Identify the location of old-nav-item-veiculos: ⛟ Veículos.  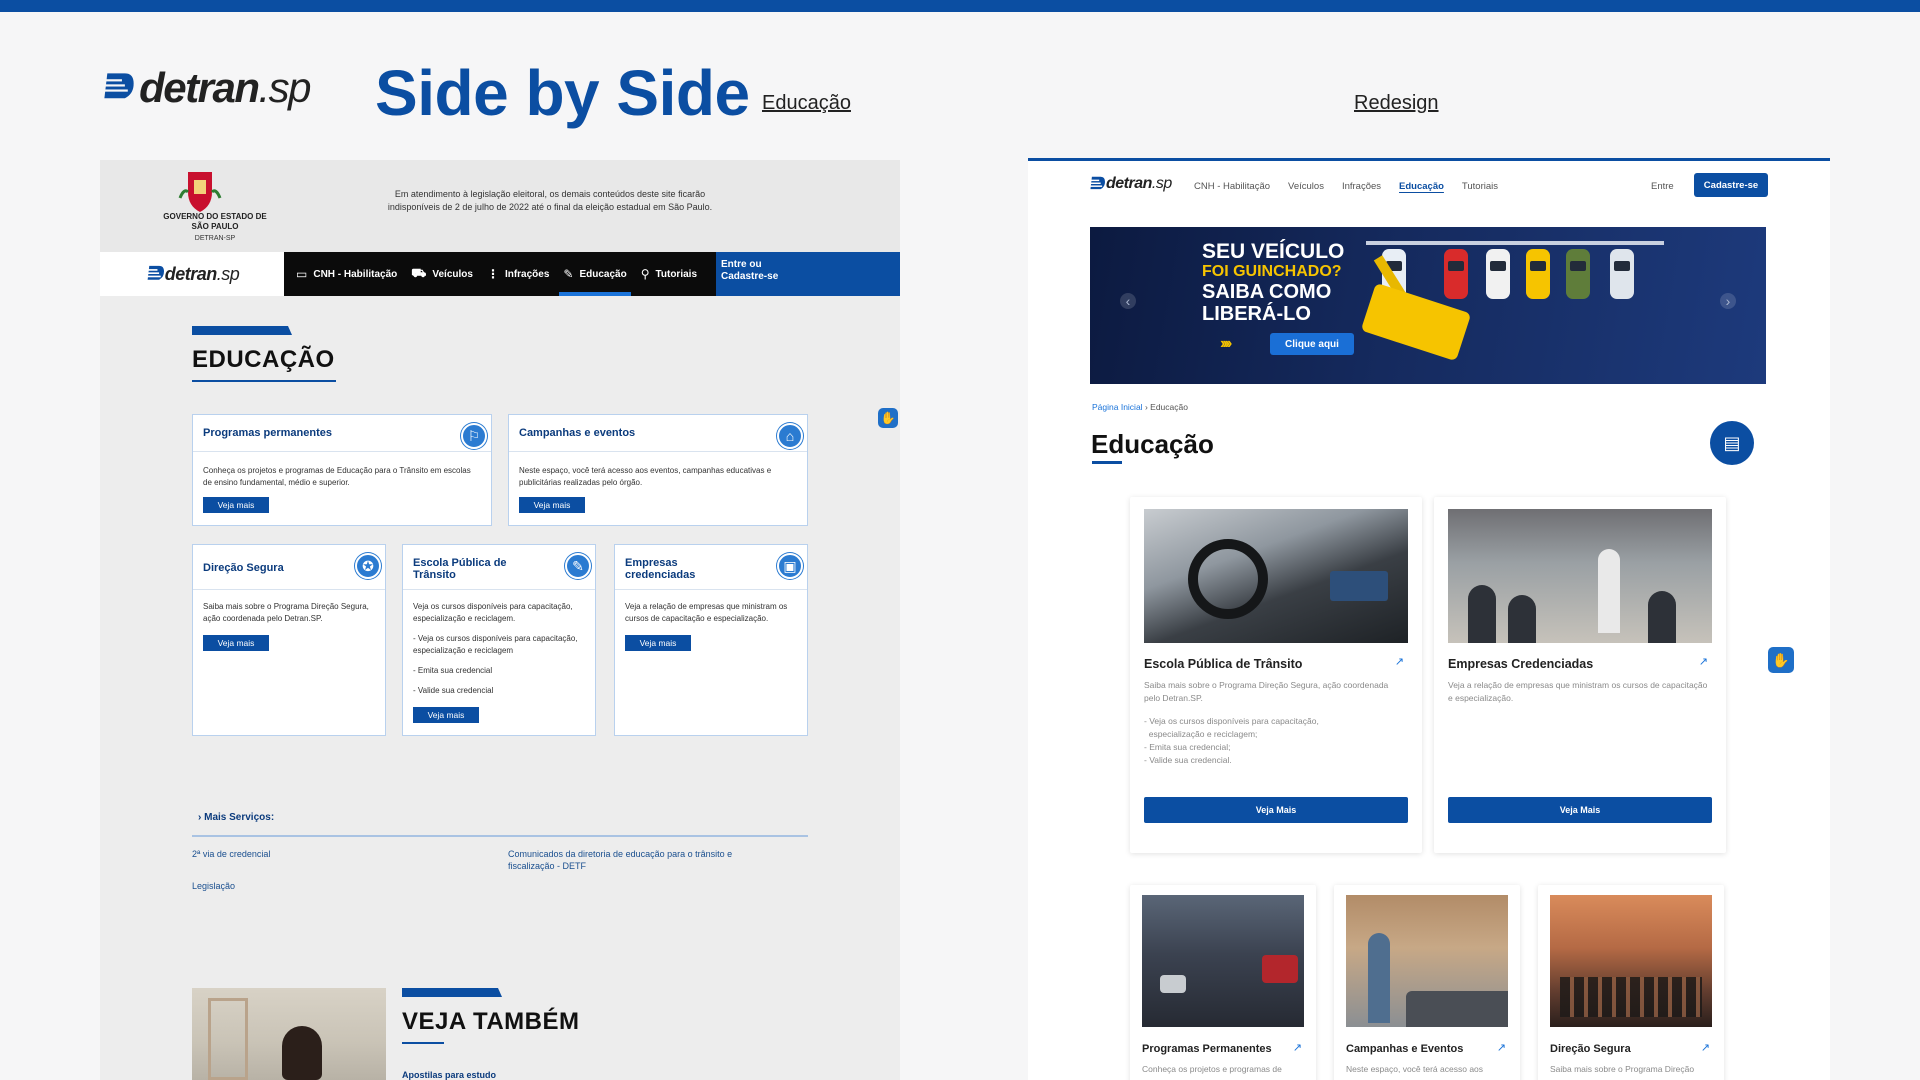
(442, 274).